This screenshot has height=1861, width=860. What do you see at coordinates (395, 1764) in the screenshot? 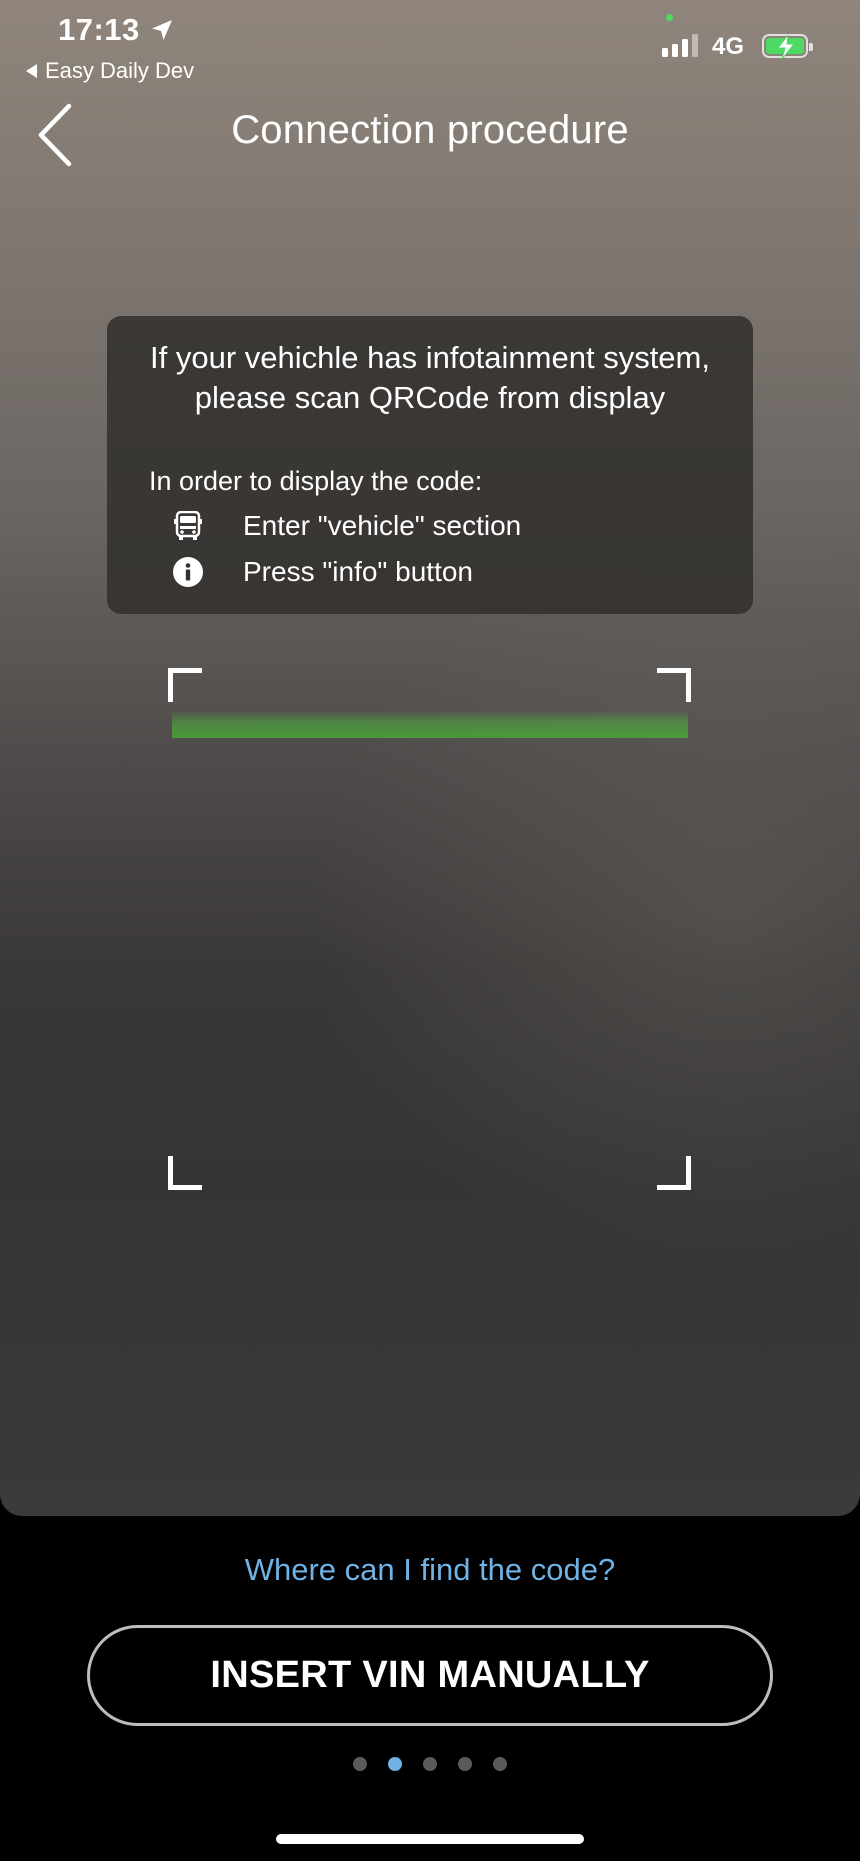
I see `page-dot-active` at bounding box center [395, 1764].